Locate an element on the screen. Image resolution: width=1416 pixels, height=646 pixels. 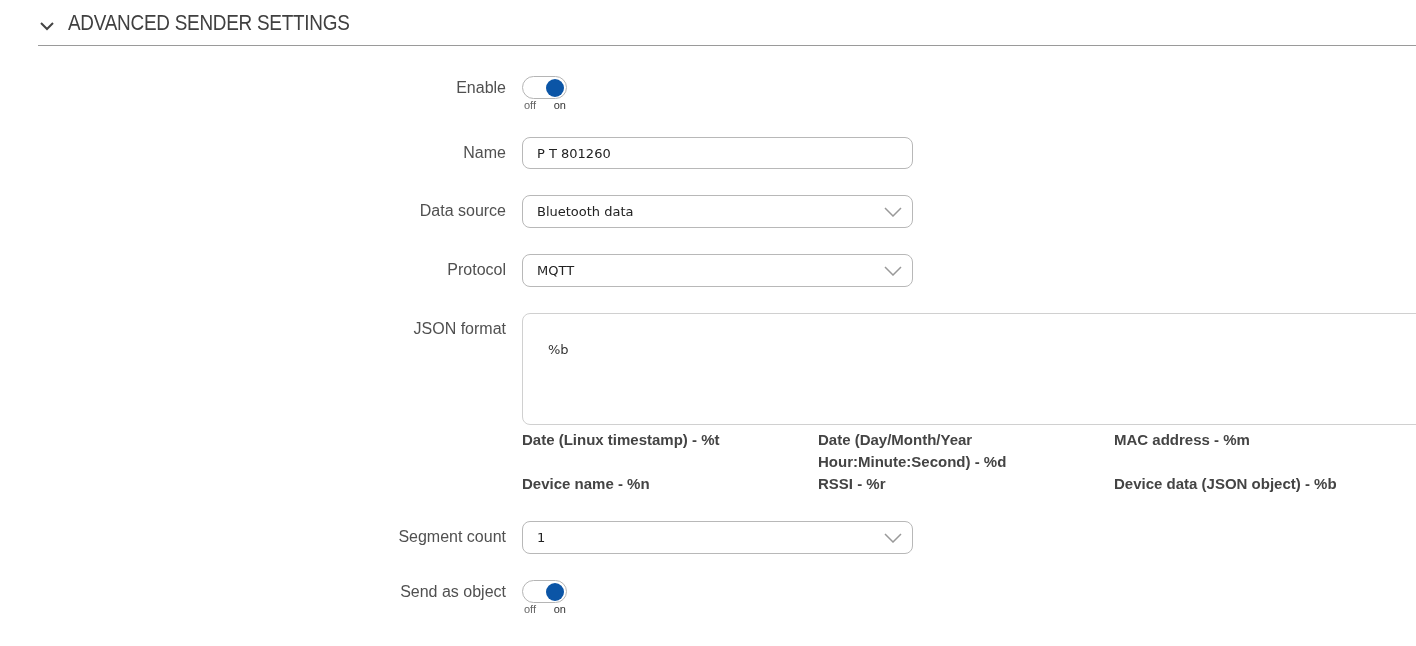
name-input: P T 801260 is located at coordinates (717, 153).